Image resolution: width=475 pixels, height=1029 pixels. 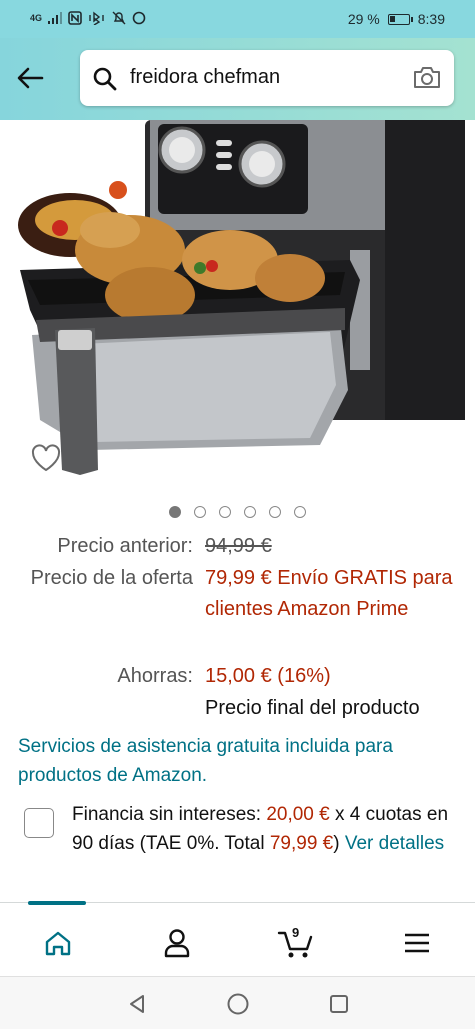 I want to click on system-home-button, so click(x=238, y=1004).